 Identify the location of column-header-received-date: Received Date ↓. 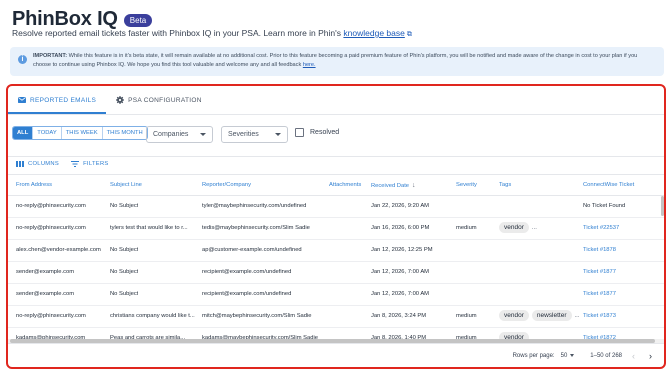
(393, 185).